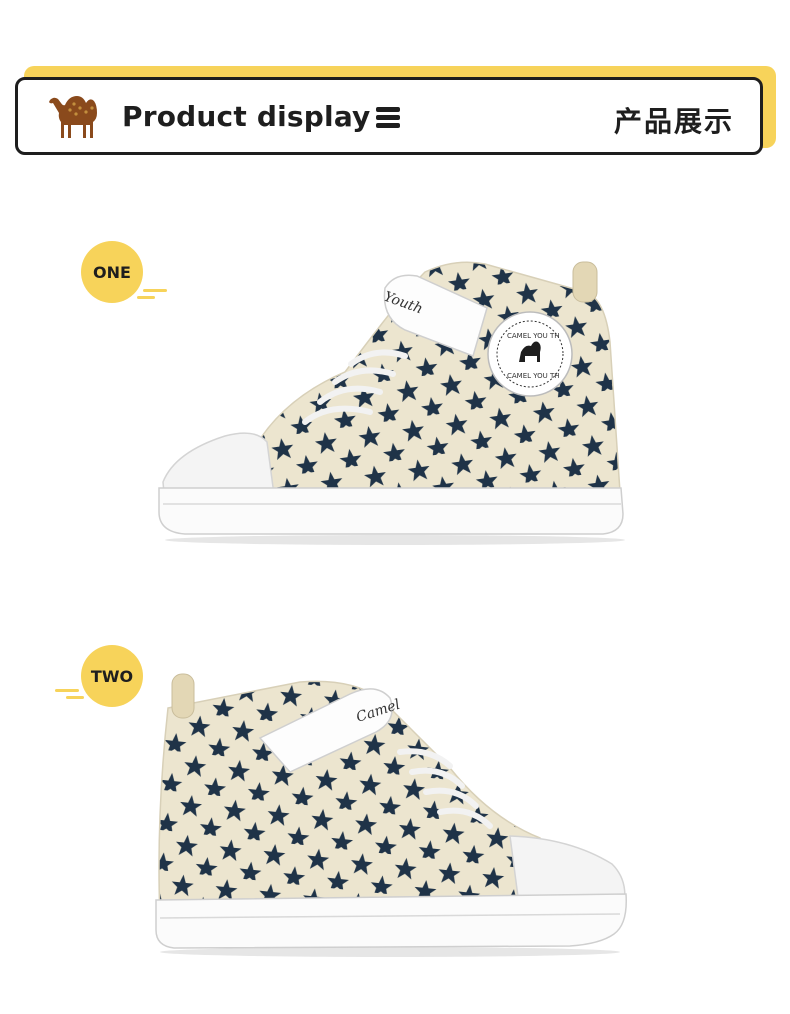 The image size is (790, 1014). I want to click on header-banner: Product display 产品展示, so click(389, 116).